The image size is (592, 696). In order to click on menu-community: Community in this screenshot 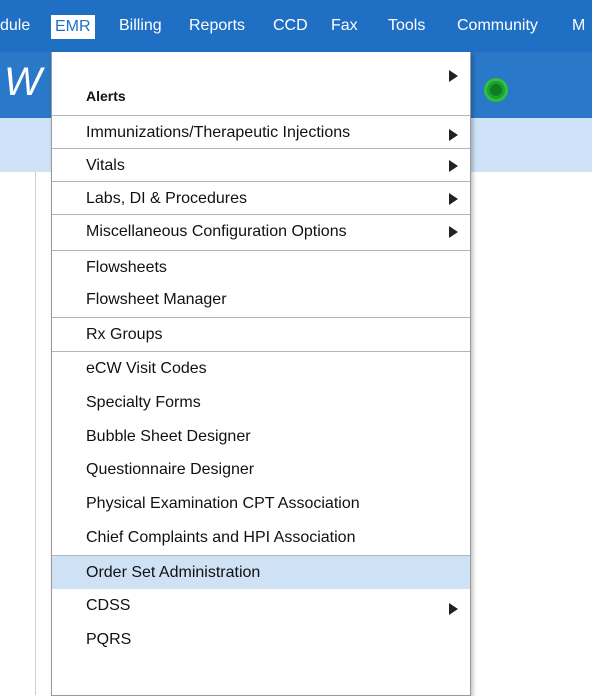, I will do `click(497, 26)`.